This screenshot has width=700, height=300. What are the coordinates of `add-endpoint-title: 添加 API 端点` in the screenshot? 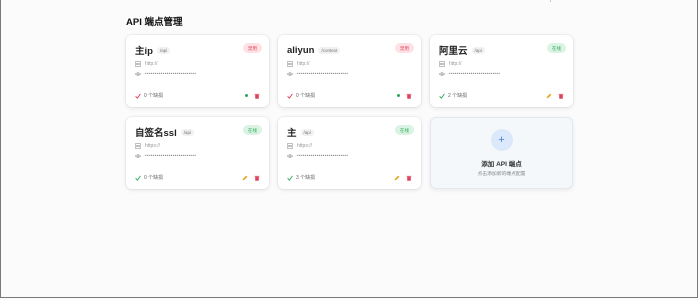 It's located at (501, 164).